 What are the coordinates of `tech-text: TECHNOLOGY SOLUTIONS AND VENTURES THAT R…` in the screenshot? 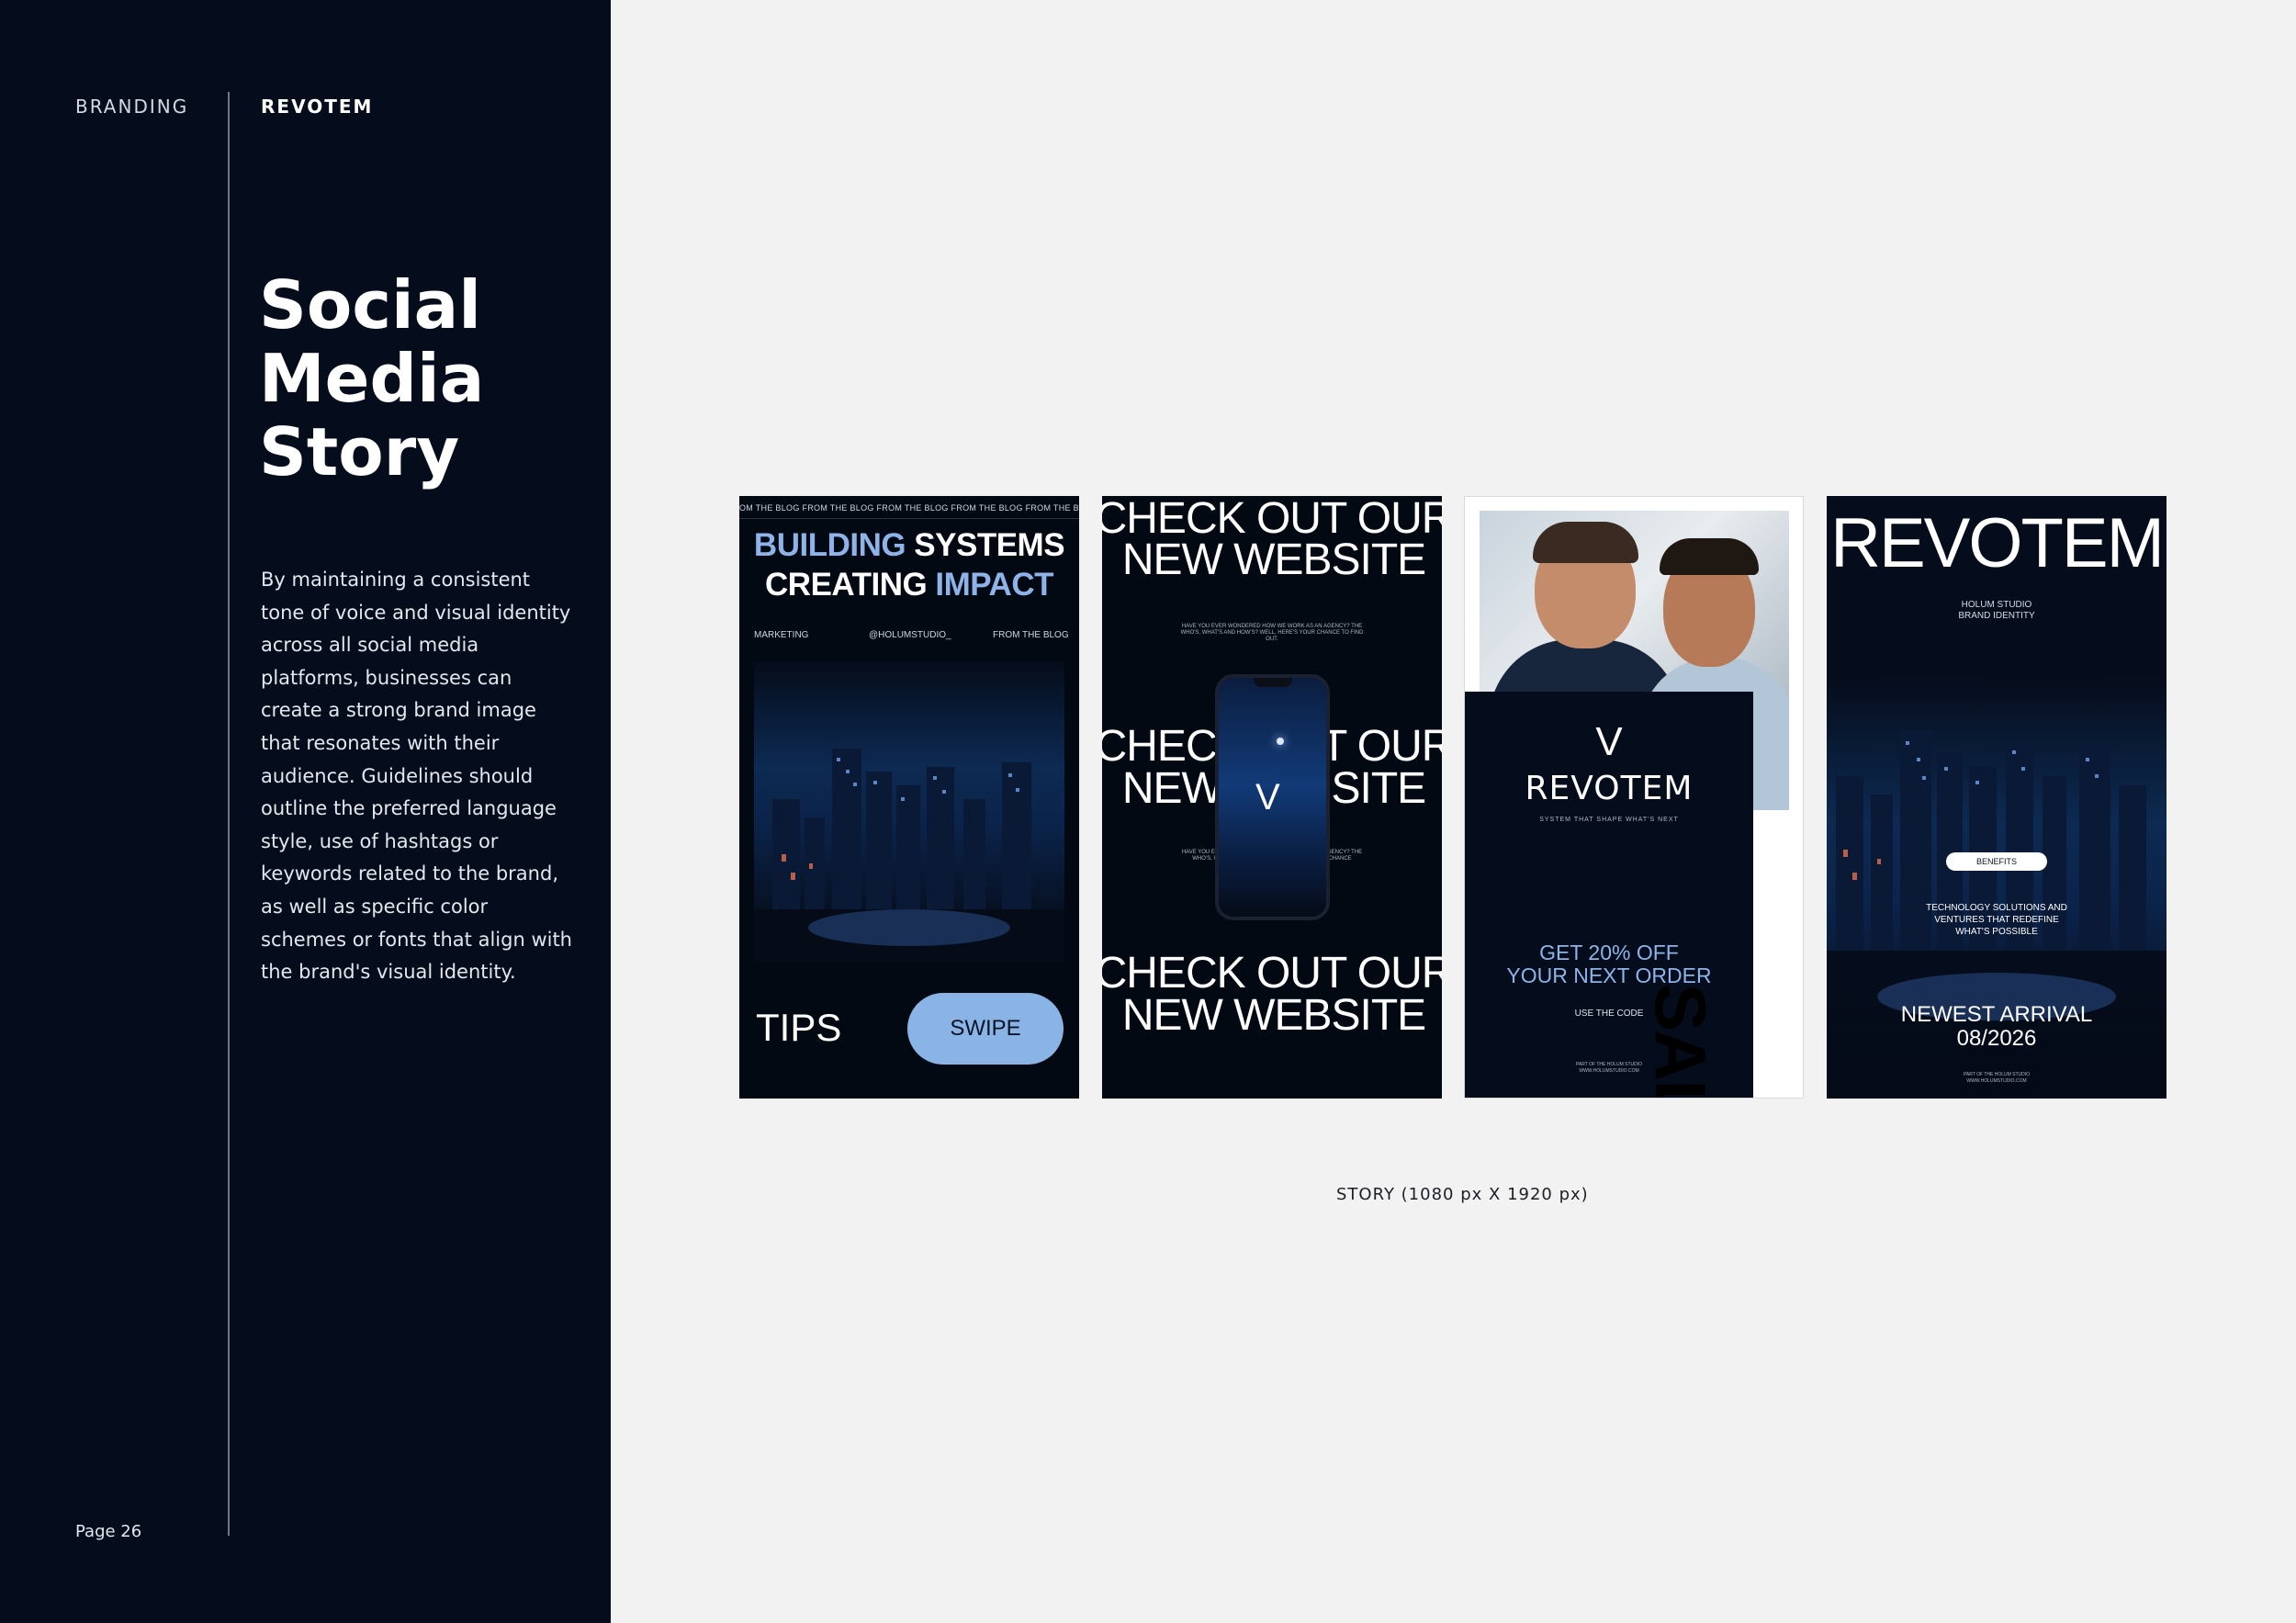 It's located at (1997, 920).